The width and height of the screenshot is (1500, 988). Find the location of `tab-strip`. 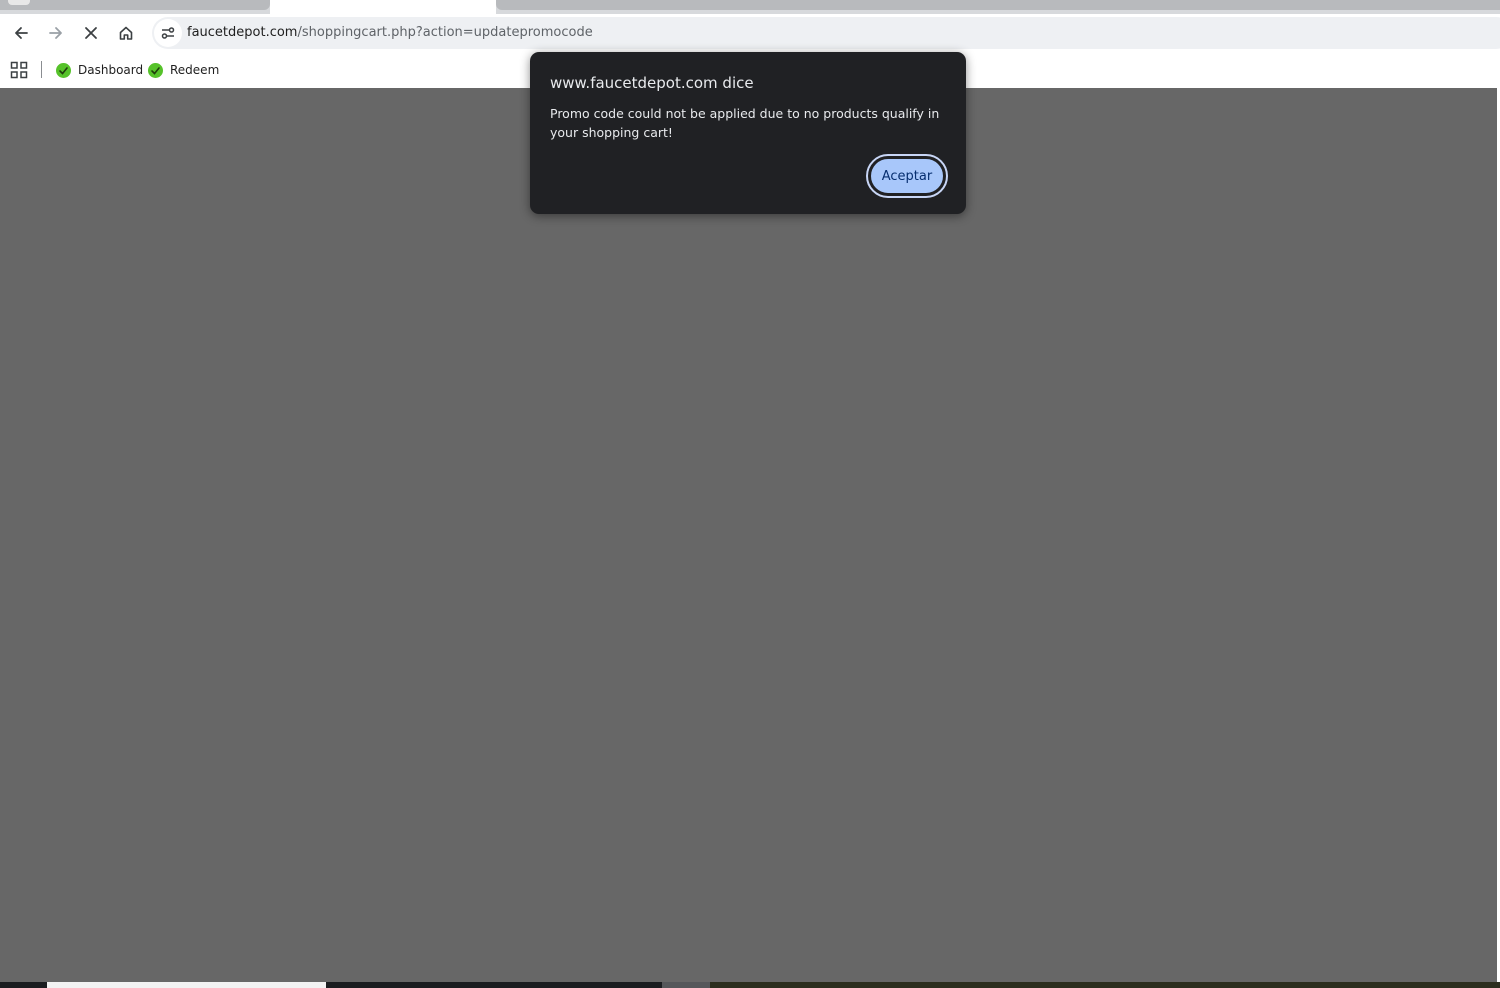

tab-strip is located at coordinates (750, 7).